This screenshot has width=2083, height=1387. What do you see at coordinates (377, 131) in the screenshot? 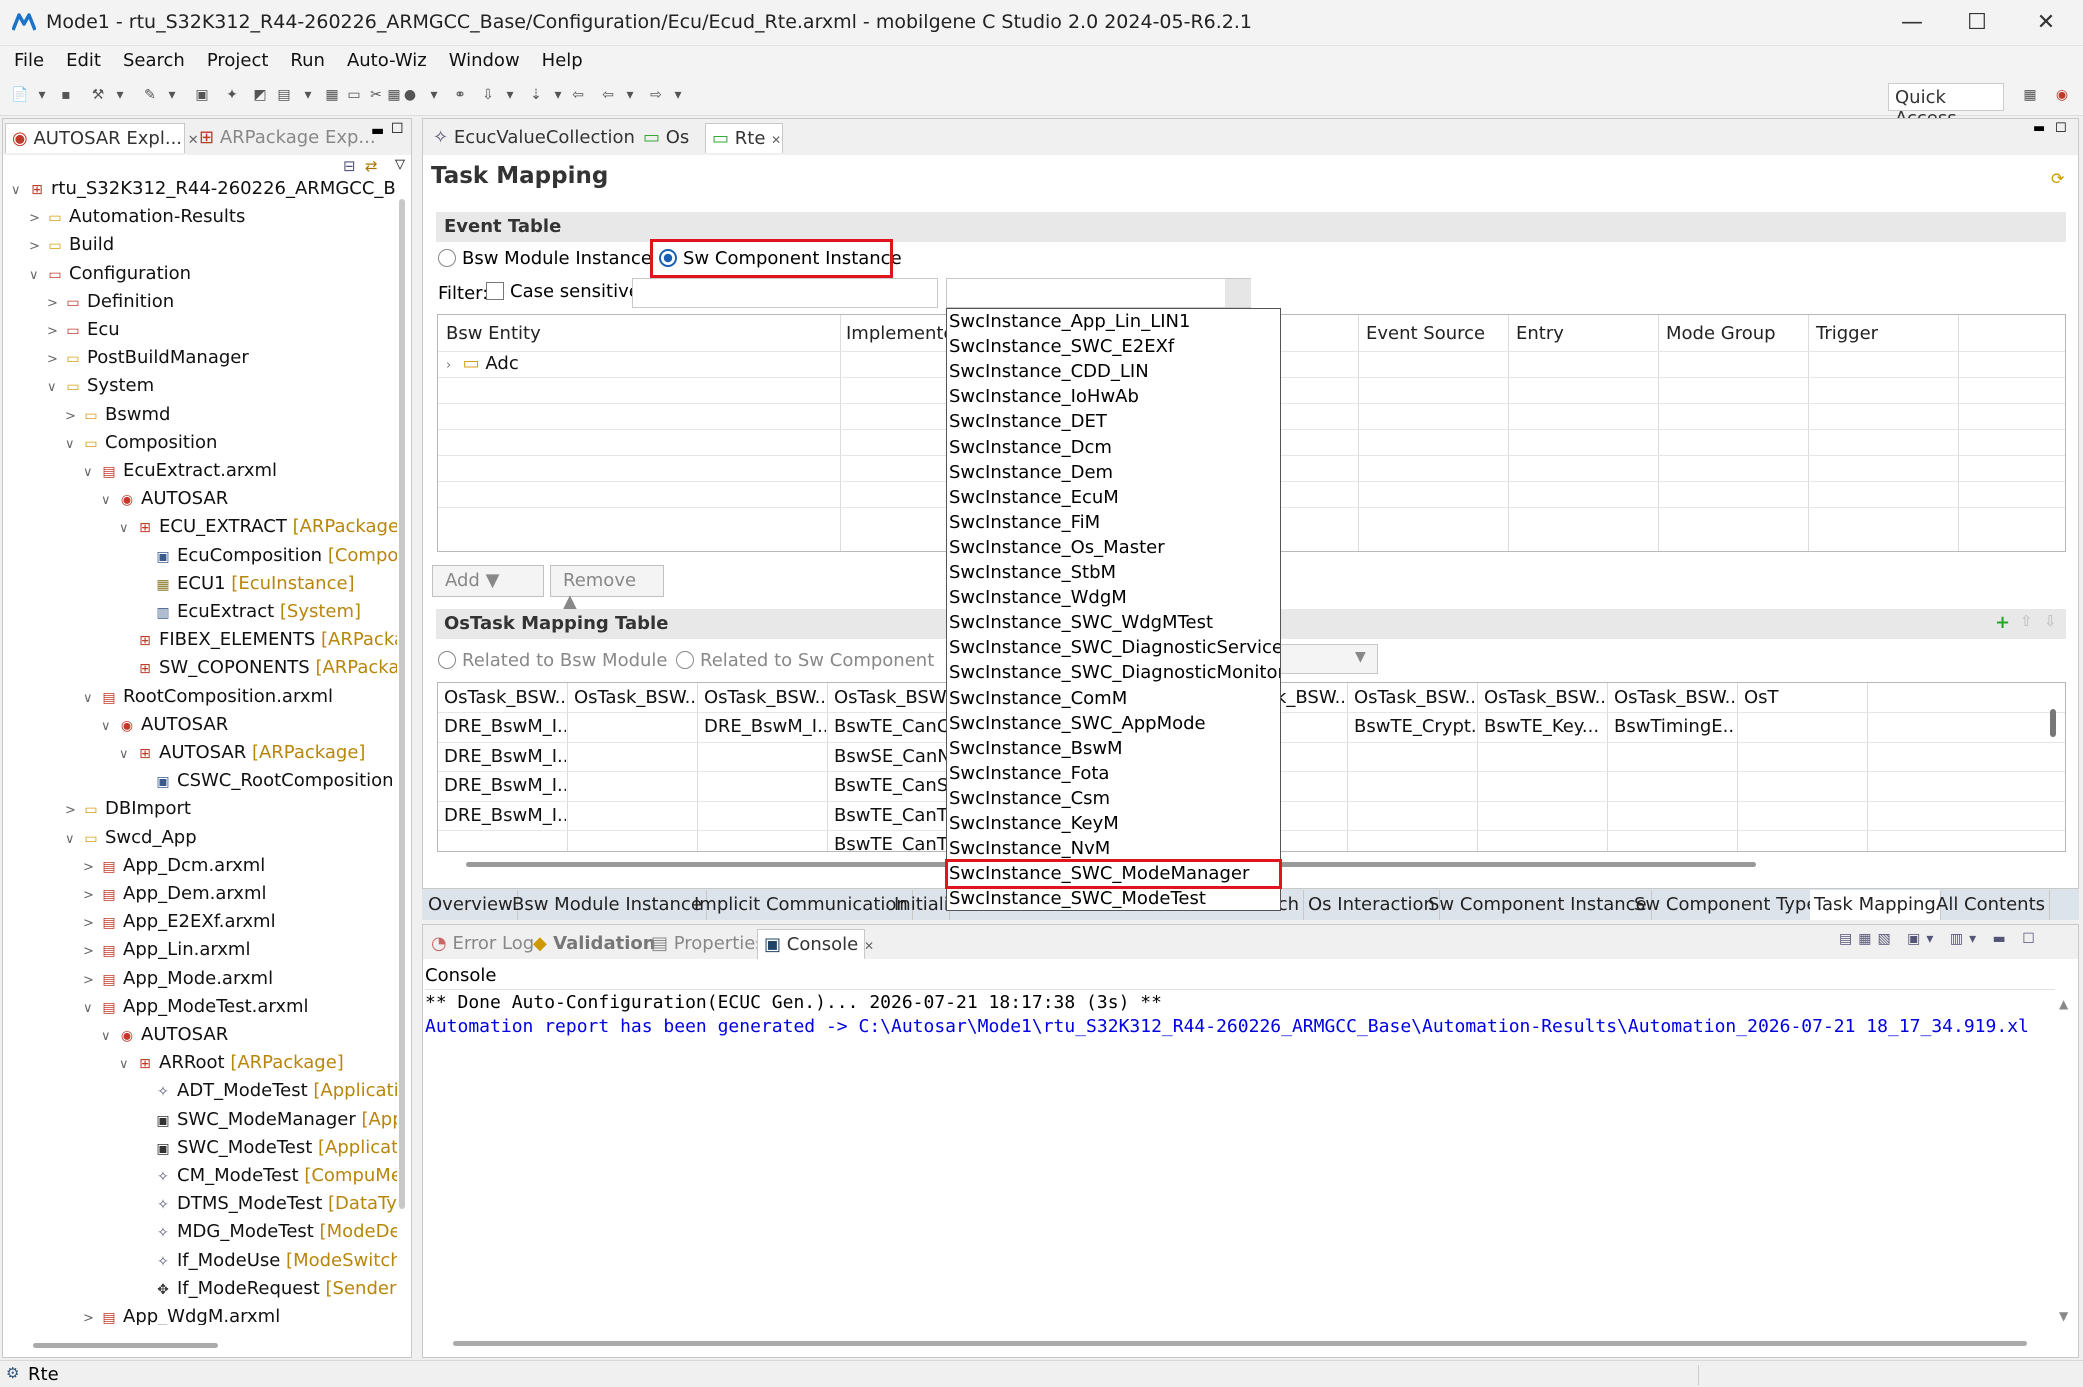
I see `minimize-view-icon: ▬` at bounding box center [377, 131].